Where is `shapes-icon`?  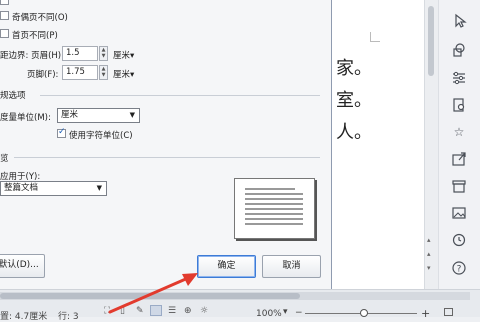
shapes-icon is located at coordinates (459, 50).